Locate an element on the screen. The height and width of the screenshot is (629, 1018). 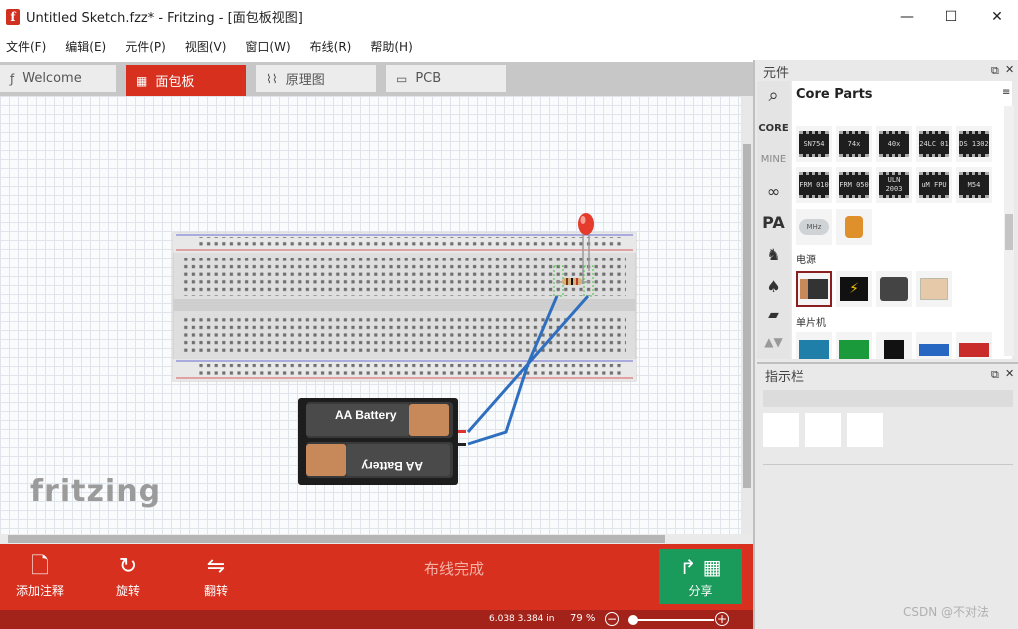
menu-view: 视图(V) is located at coordinates (206, 46).